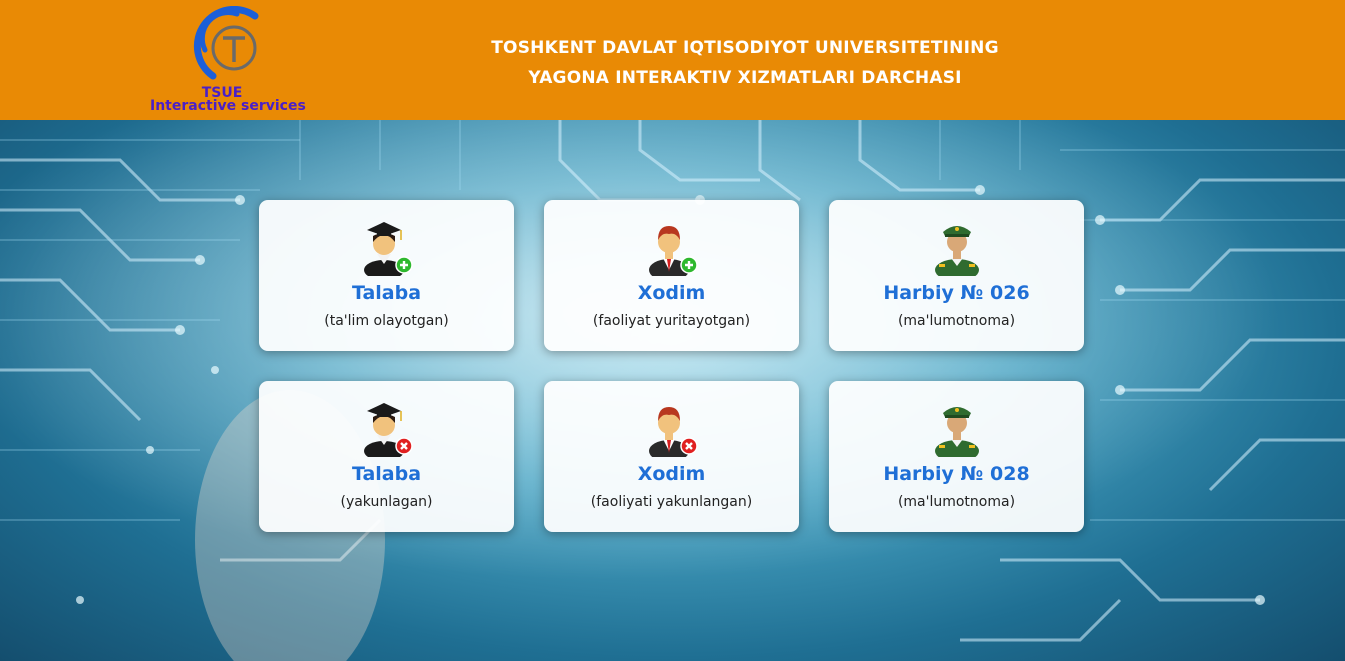 This screenshot has width=1345, height=661. Describe the element at coordinates (386, 502) in the screenshot. I see `card-subtitle: (yakunlagan)` at that location.